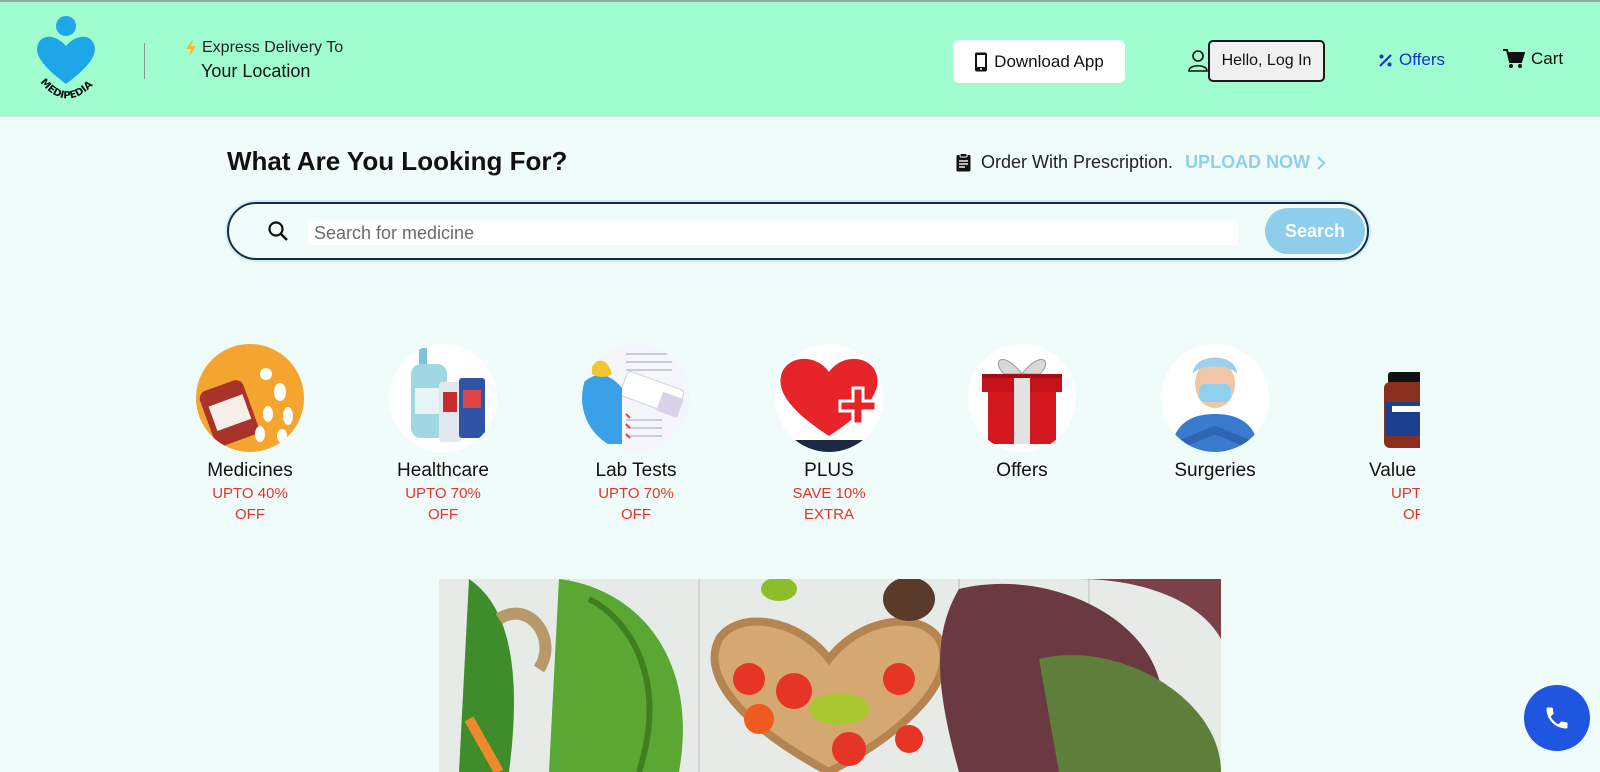  I want to click on category-promo-line1: SAVE 10%, so click(829, 493).